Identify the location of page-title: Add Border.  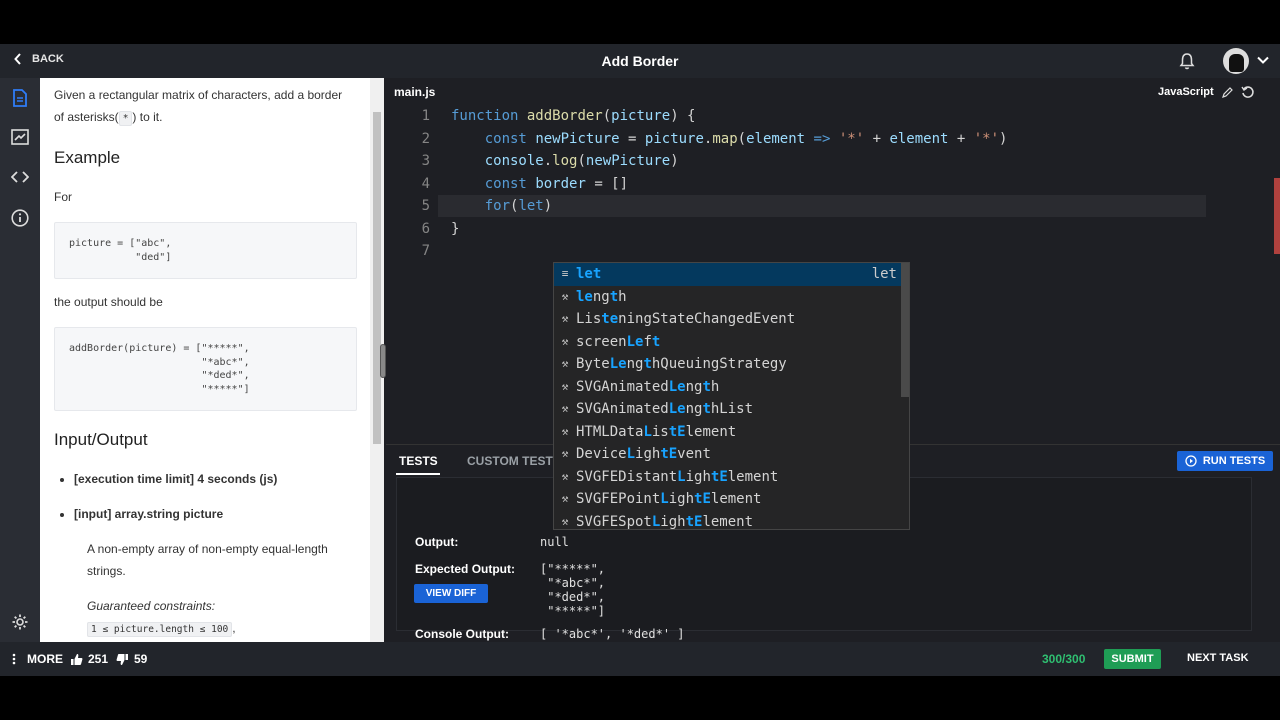
(640, 61).